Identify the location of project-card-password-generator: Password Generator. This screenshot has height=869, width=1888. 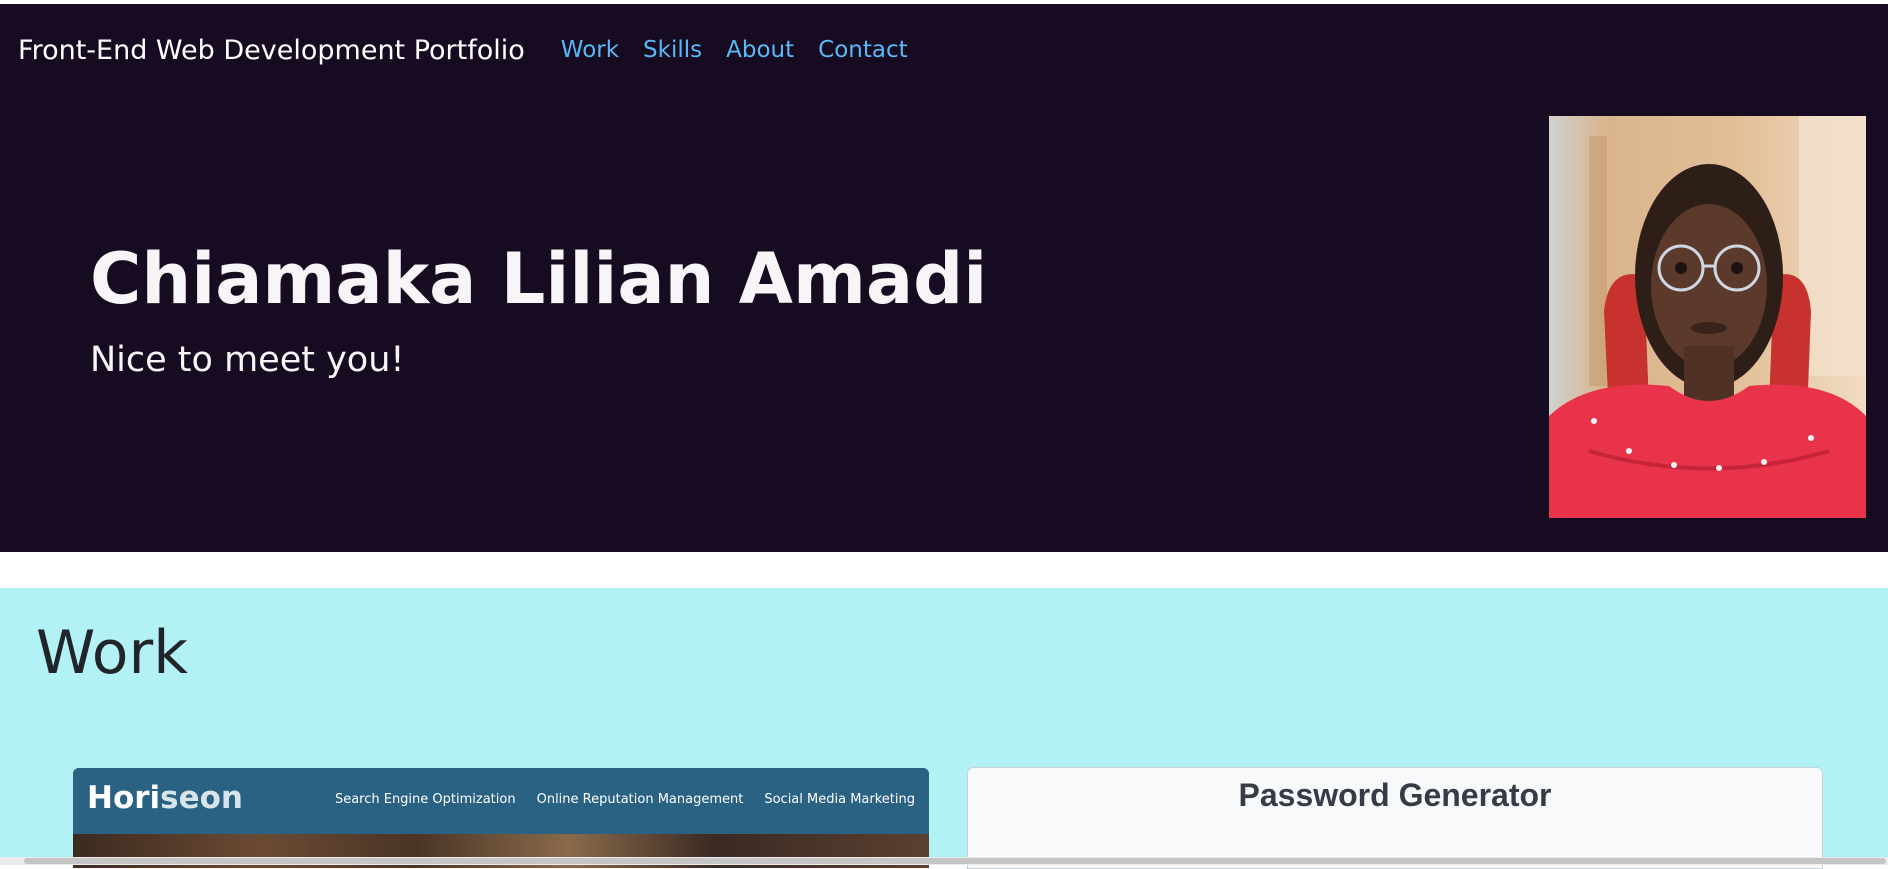
(1395, 818).